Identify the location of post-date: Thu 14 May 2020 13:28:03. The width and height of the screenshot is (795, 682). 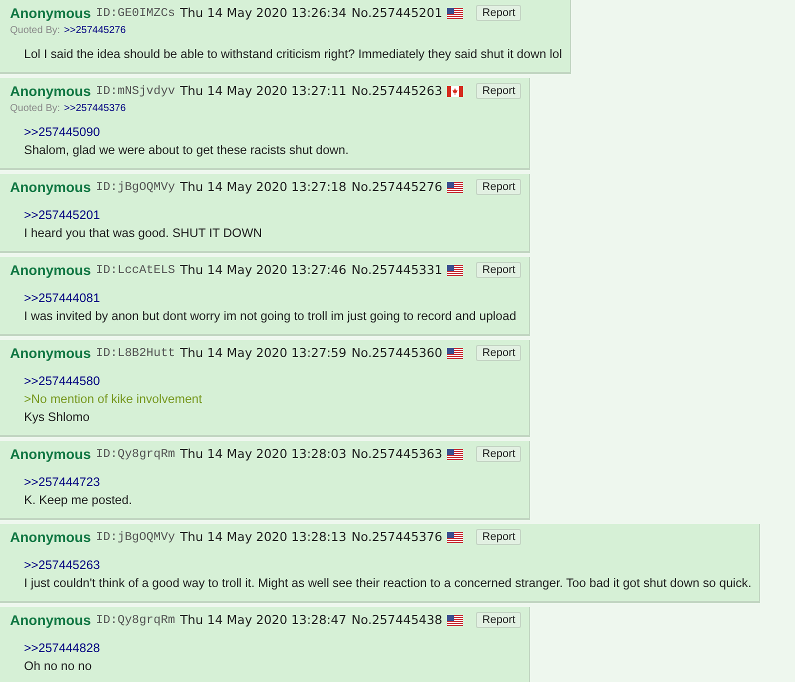
(263, 454).